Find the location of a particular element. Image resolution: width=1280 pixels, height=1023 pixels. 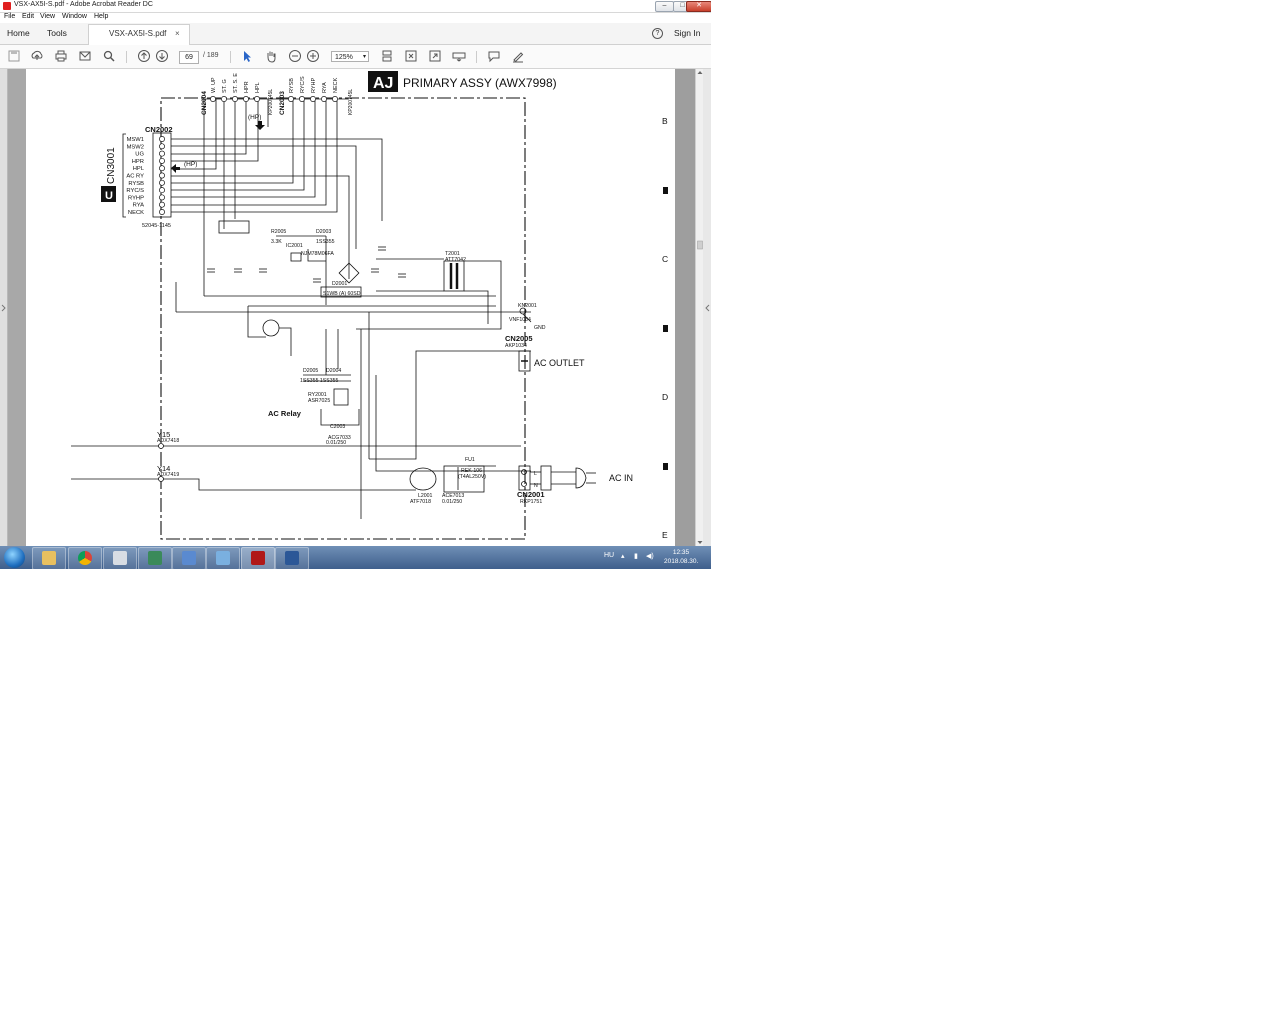

fit-page-icon is located at coordinates (411, 56).